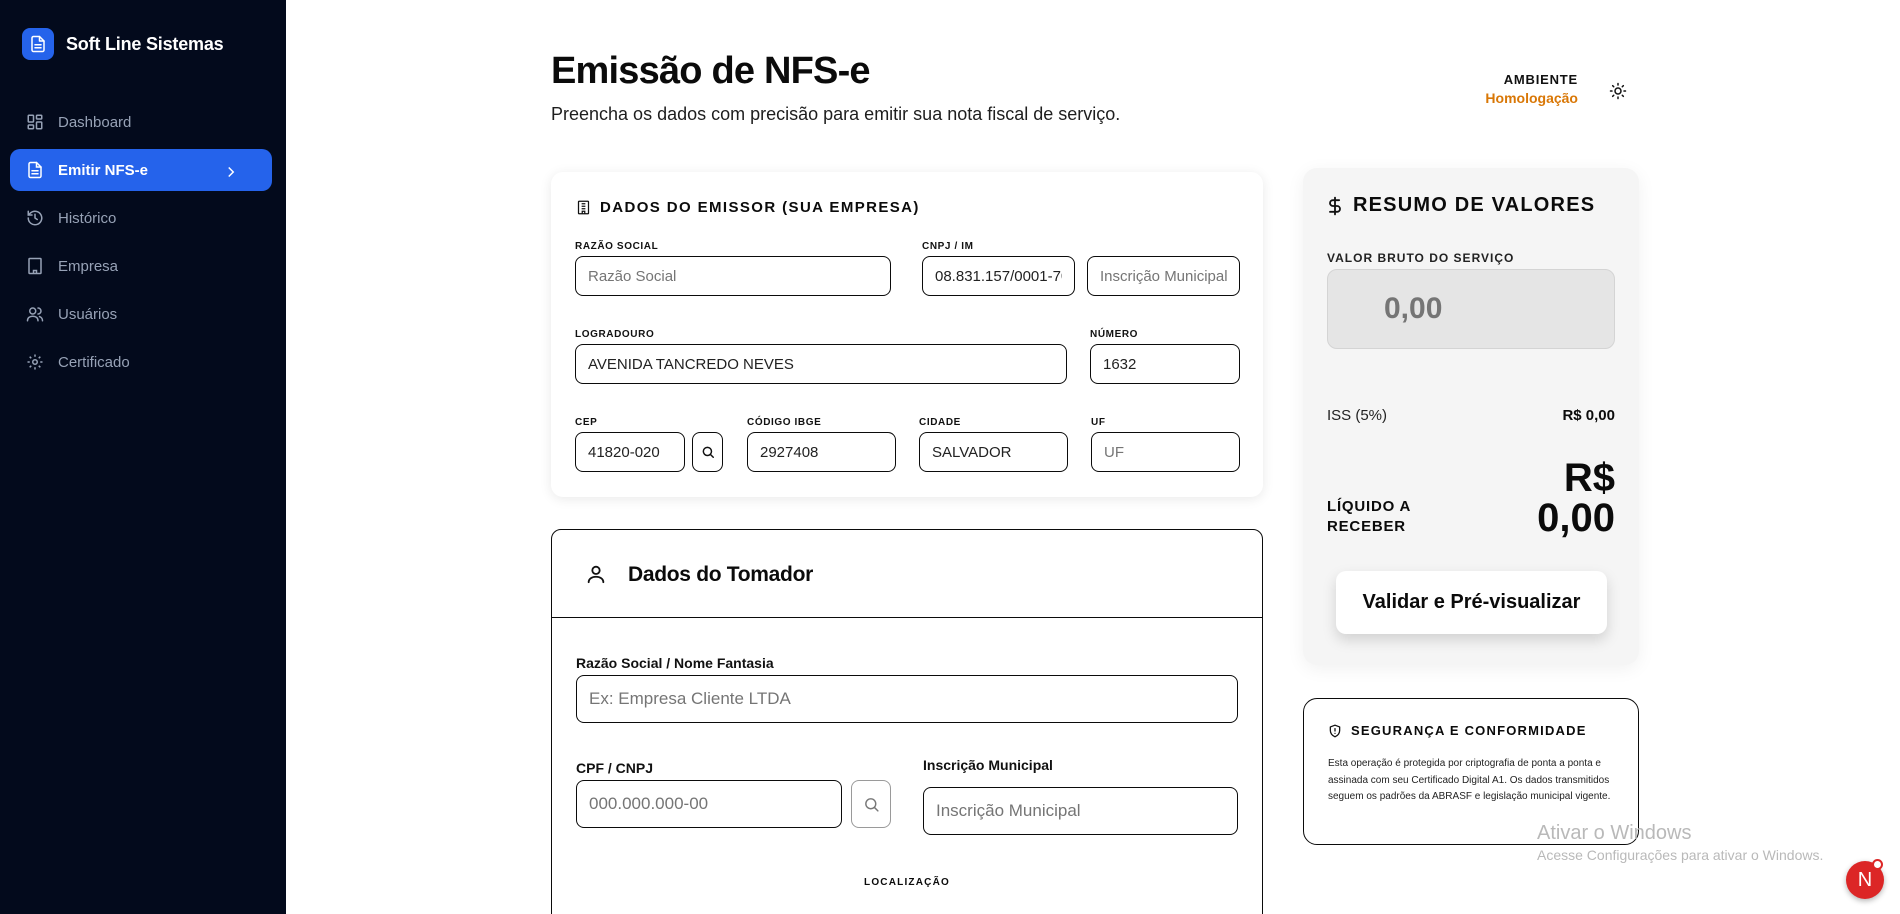  I want to click on sidebar-item-label: Emitir NFS-e, so click(103, 170).